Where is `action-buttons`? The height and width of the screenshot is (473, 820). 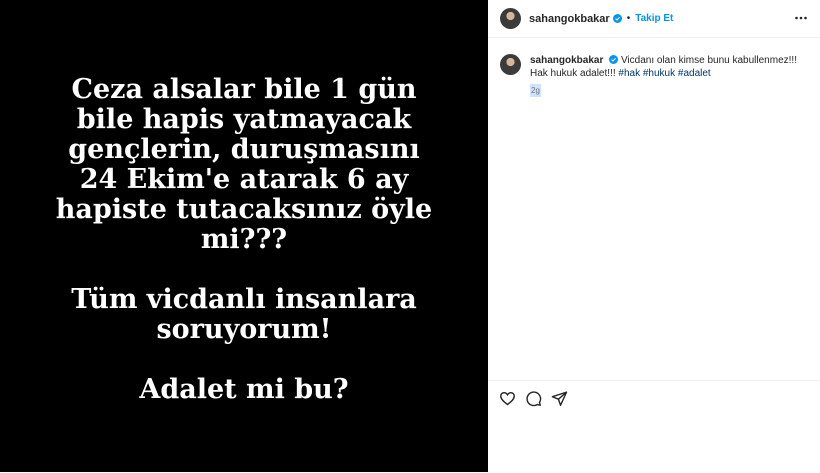 action-buttons is located at coordinates (533, 398).